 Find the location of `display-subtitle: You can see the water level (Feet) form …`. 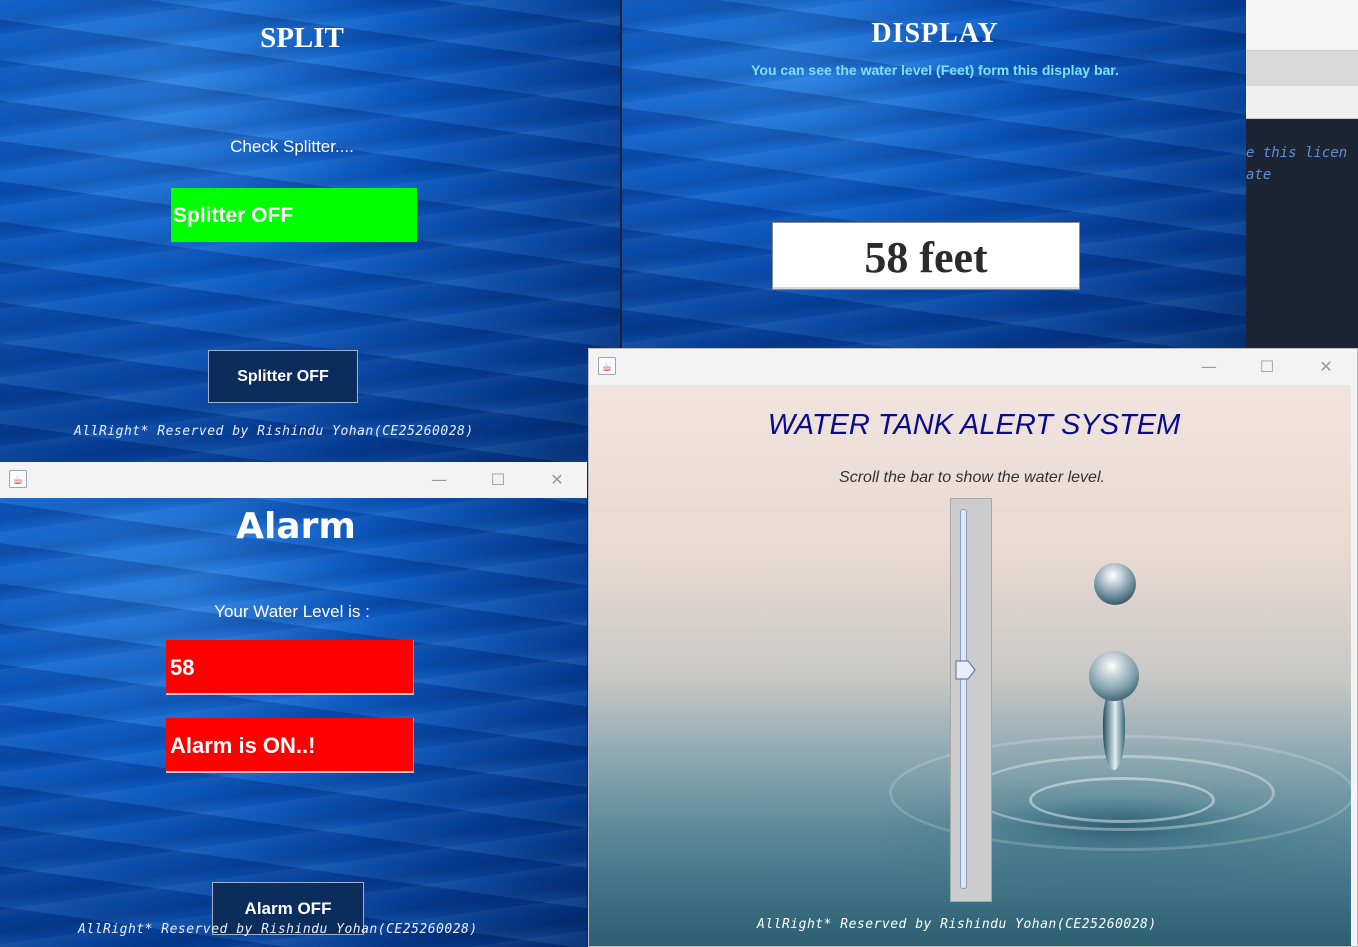

display-subtitle: You can see the water level (Feet) form … is located at coordinates (935, 70).